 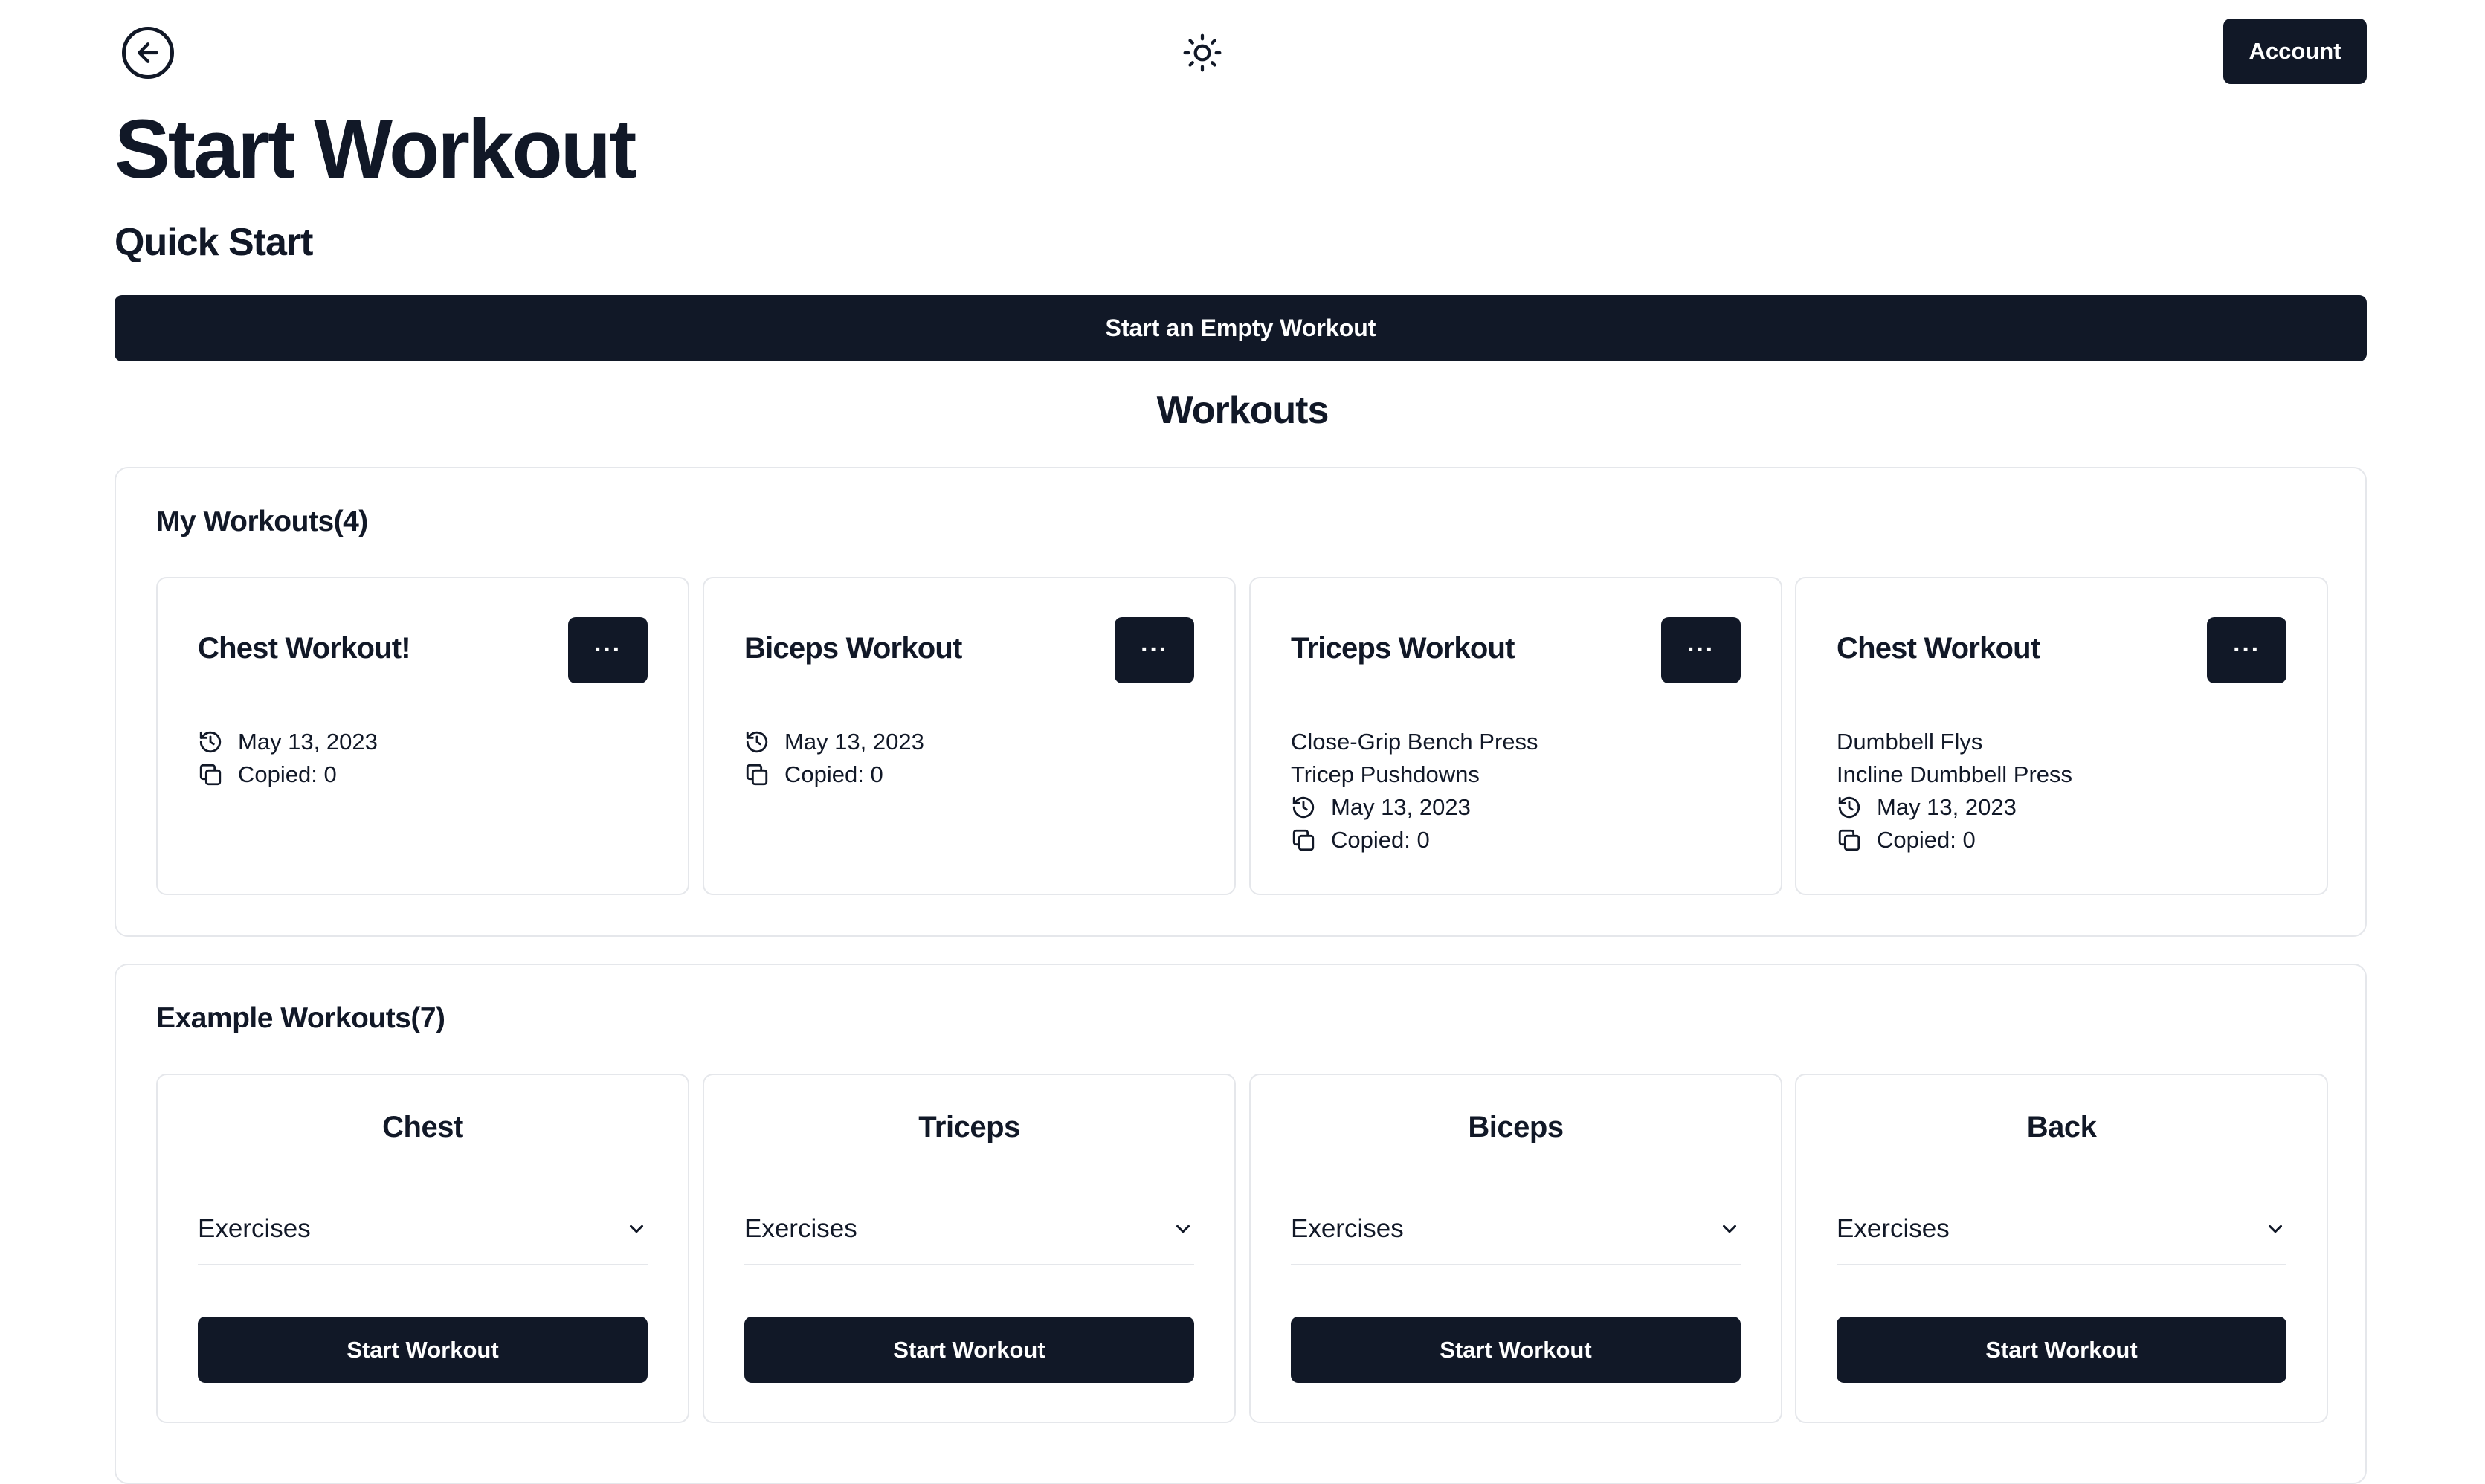 What do you see at coordinates (1242, 410) in the screenshot?
I see `workouts-heading: Workouts` at bounding box center [1242, 410].